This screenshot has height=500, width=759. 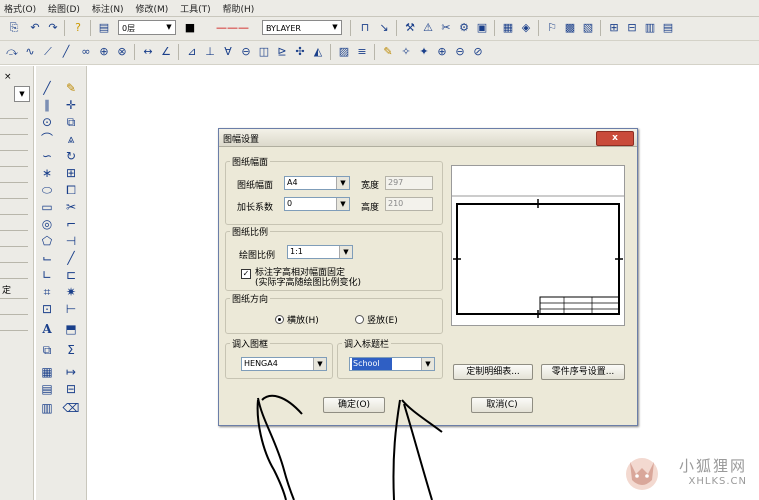 What do you see at coordinates (712, 466) in the screenshot?
I see `watermark-text: 小狐狸网` at bounding box center [712, 466].